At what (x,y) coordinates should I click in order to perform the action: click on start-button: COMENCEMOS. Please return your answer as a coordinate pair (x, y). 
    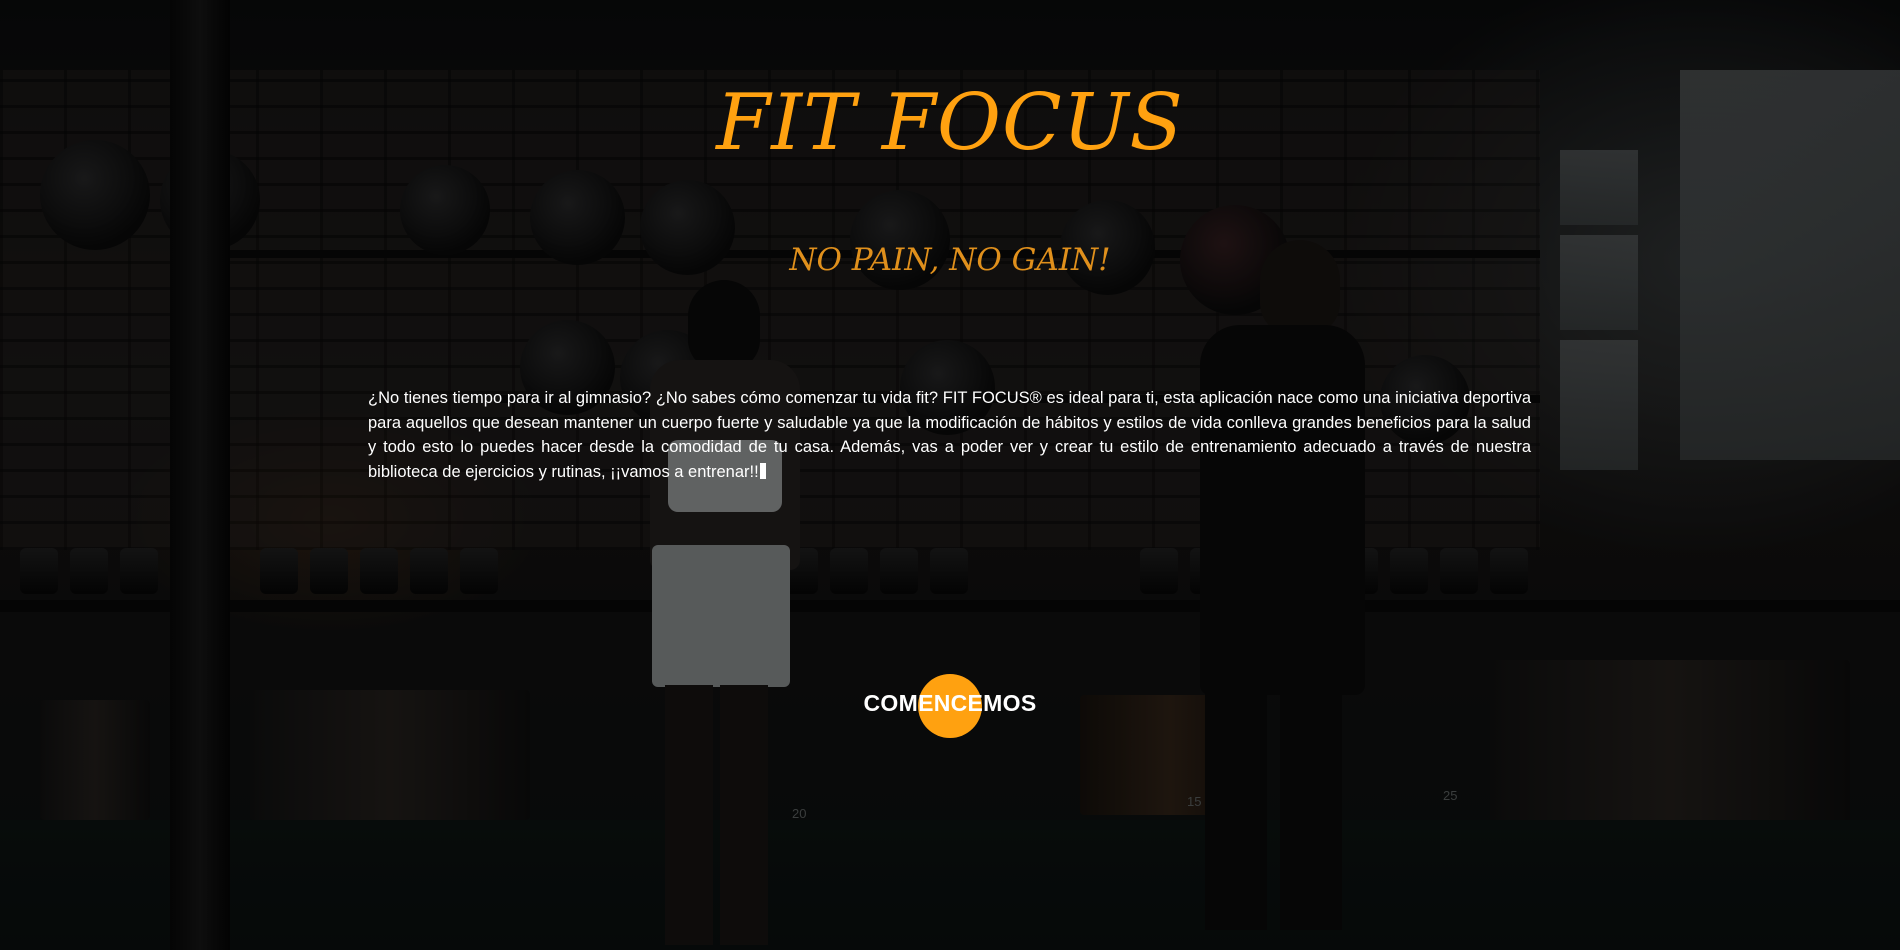
    Looking at the image, I should click on (950, 706).